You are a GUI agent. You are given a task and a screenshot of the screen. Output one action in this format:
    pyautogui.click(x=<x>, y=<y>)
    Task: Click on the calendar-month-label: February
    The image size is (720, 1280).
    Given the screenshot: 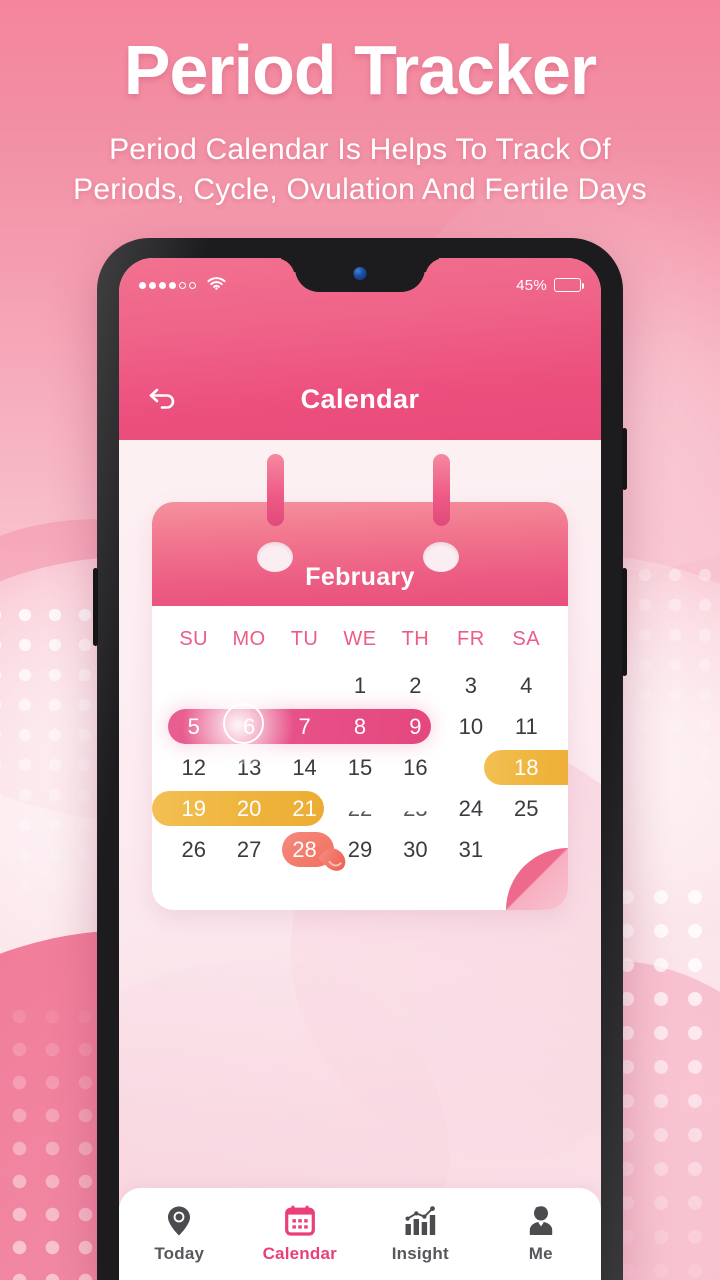 What is the action you would take?
    pyautogui.click(x=360, y=577)
    